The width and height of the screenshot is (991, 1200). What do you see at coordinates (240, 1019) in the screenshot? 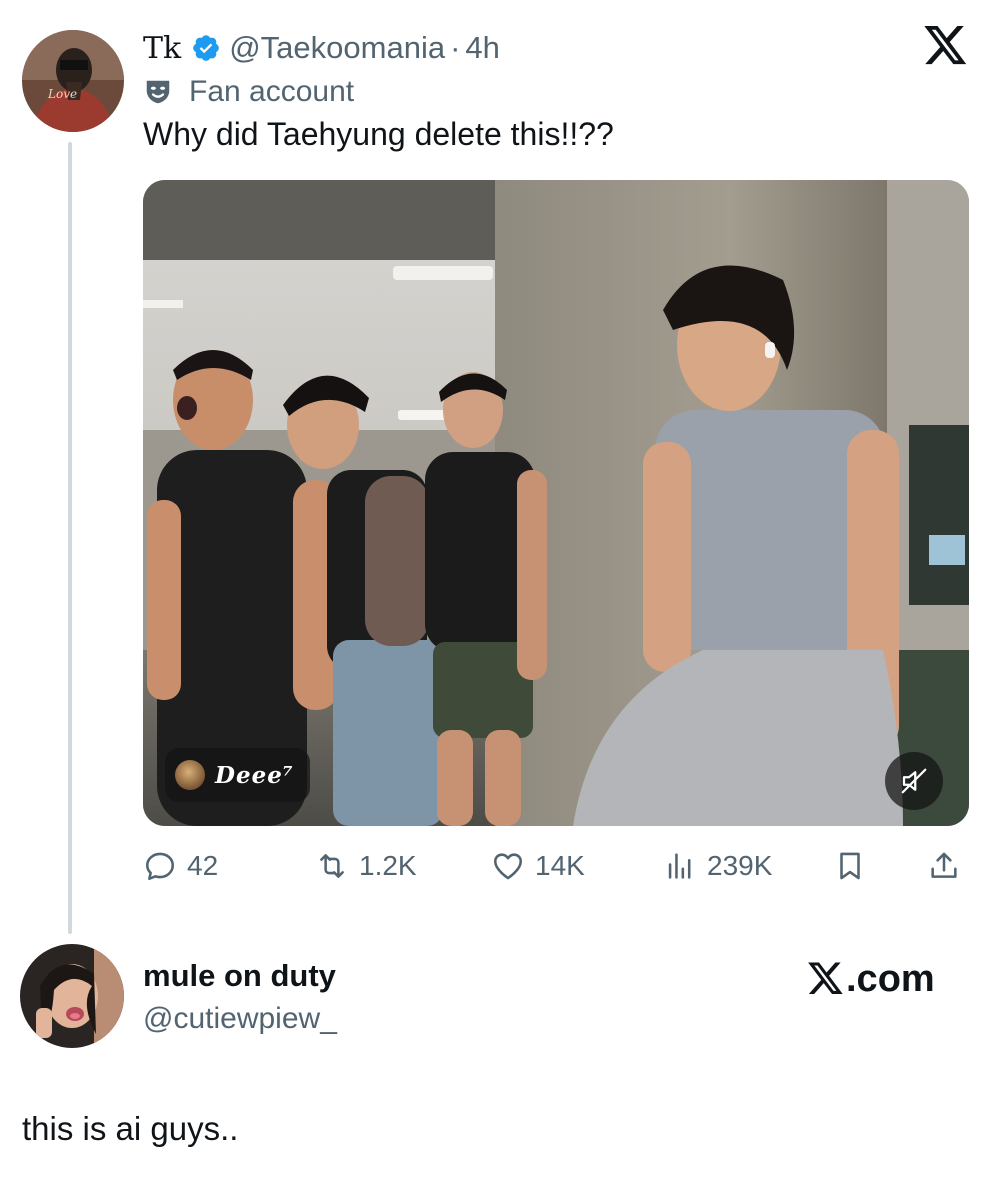
I see `reply-author-handle: @cutiewpiew_` at bounding box center [240, 1019].